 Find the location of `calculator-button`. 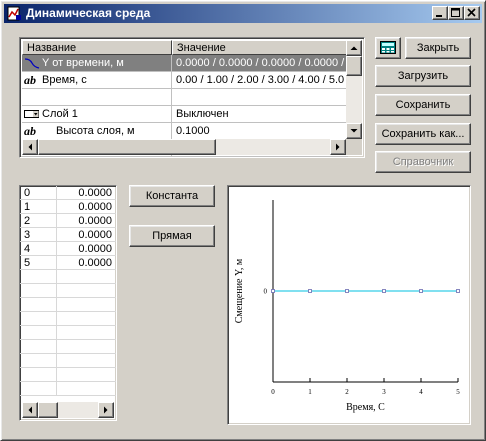

calculator-button is located at coordinates (388, 48).